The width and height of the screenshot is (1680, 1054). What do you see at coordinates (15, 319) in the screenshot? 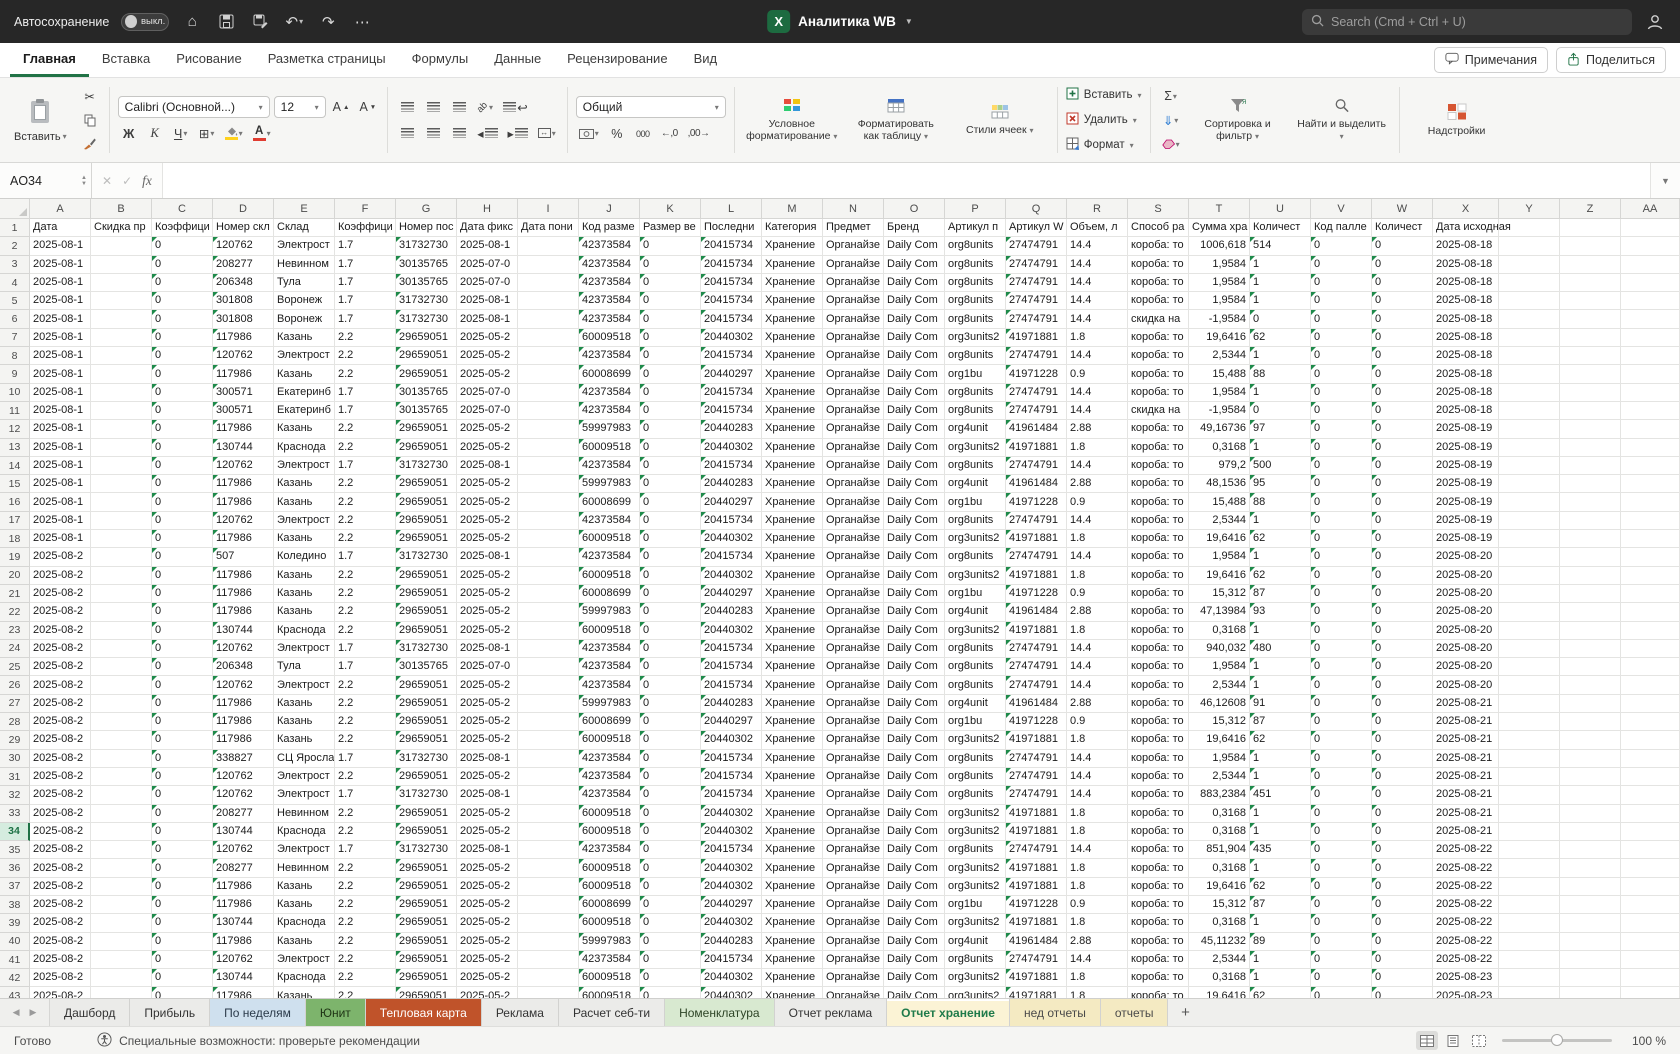
I see `row-header: 6` at bounding box center [15, 319].